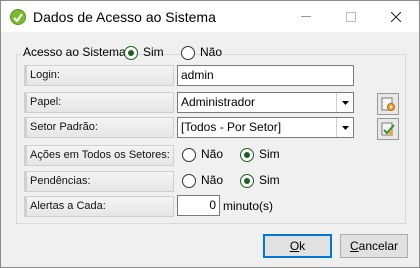  I want to click on acoes-nao-radio, so click(189, 155).